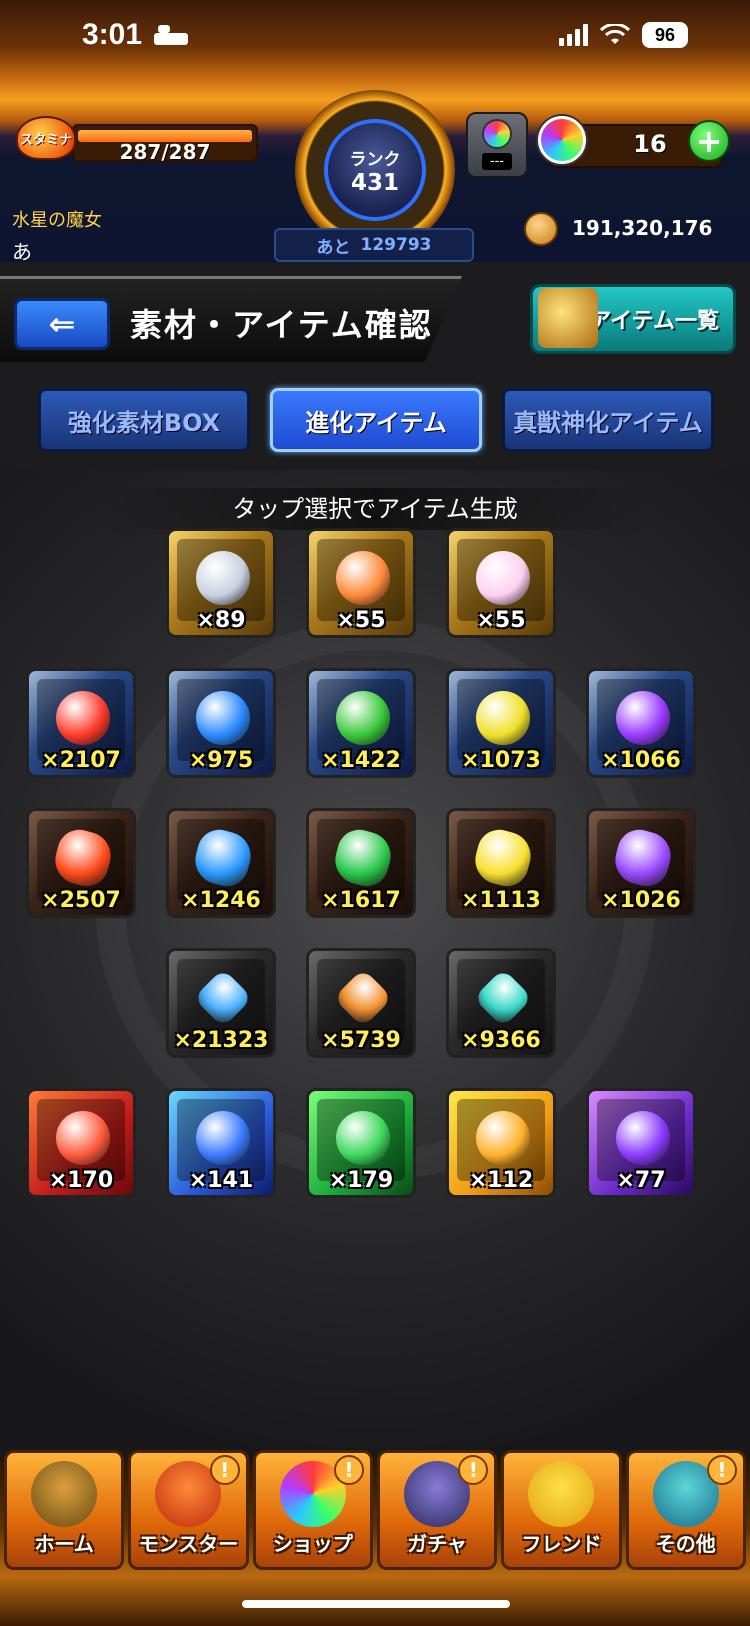  Describe the element at coordinates (221, 1003) in the screenshot. I see `item-slot: ×21323` at that location.